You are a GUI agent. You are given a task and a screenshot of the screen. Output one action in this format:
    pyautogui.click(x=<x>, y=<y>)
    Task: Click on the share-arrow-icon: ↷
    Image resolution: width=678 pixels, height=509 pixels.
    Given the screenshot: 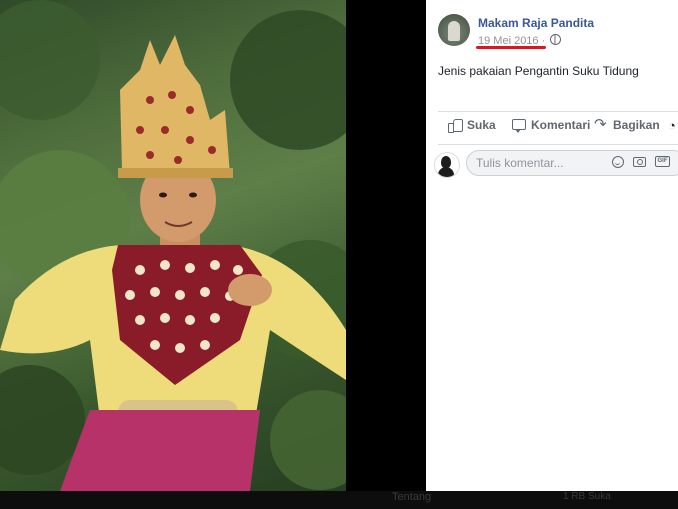 What is the action you would take?
    pyautogui.click(x=600, y=124)
    